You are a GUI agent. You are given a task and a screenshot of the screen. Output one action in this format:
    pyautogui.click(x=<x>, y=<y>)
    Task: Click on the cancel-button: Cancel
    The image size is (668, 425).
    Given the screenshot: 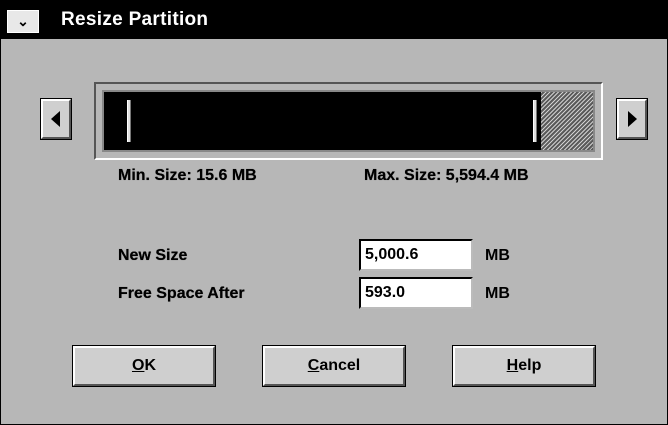 What is the action you would take?
    pyautogui.click(x=334, y=366)
    